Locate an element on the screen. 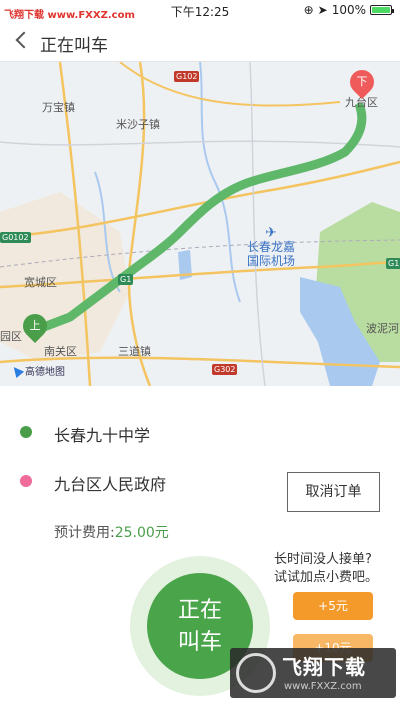 The image size is (400, 710). watermark-url: www.FXXZ.com is located at coordinates (323, 686).